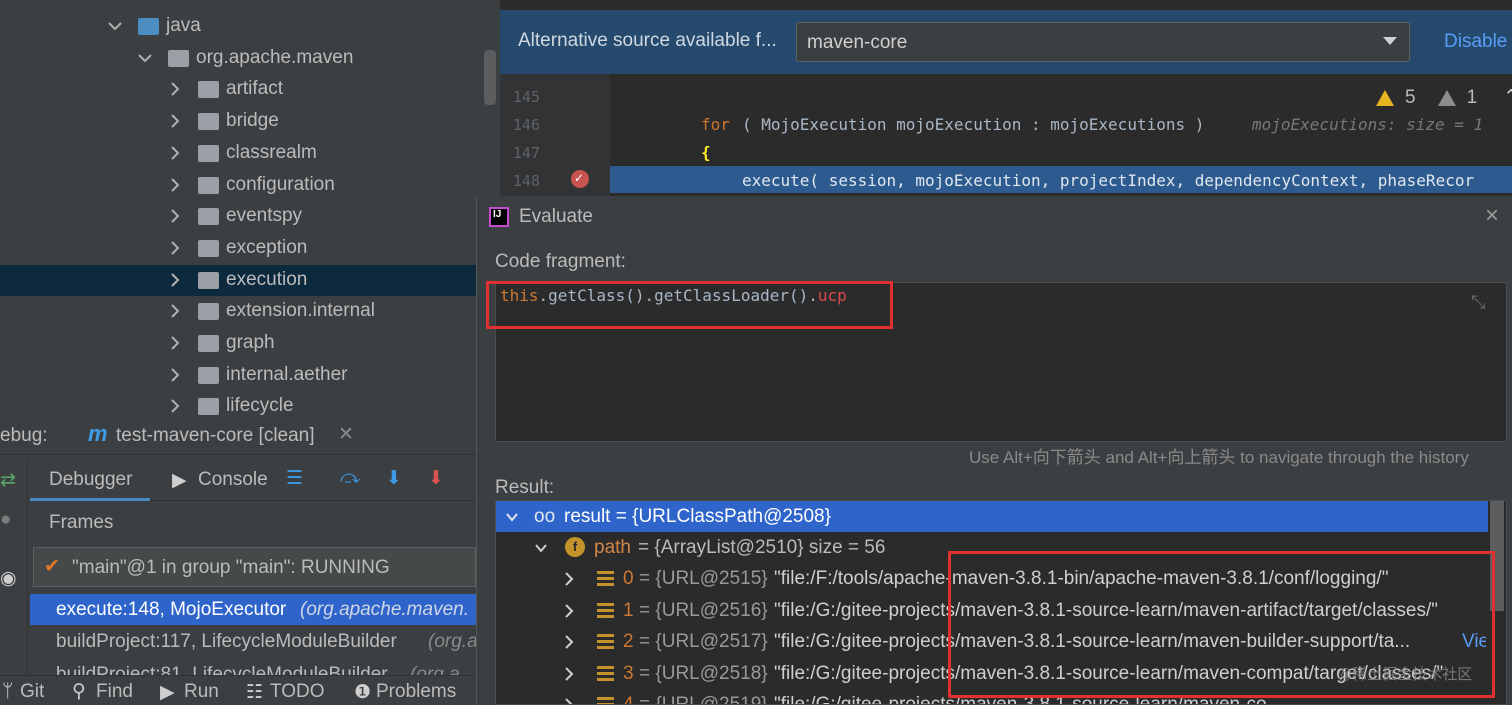 This screenshot has width=1512, height=705. Describe the element at coordinates (297, 692) in the screenshot. I see `todo-button: TODO` at that location.